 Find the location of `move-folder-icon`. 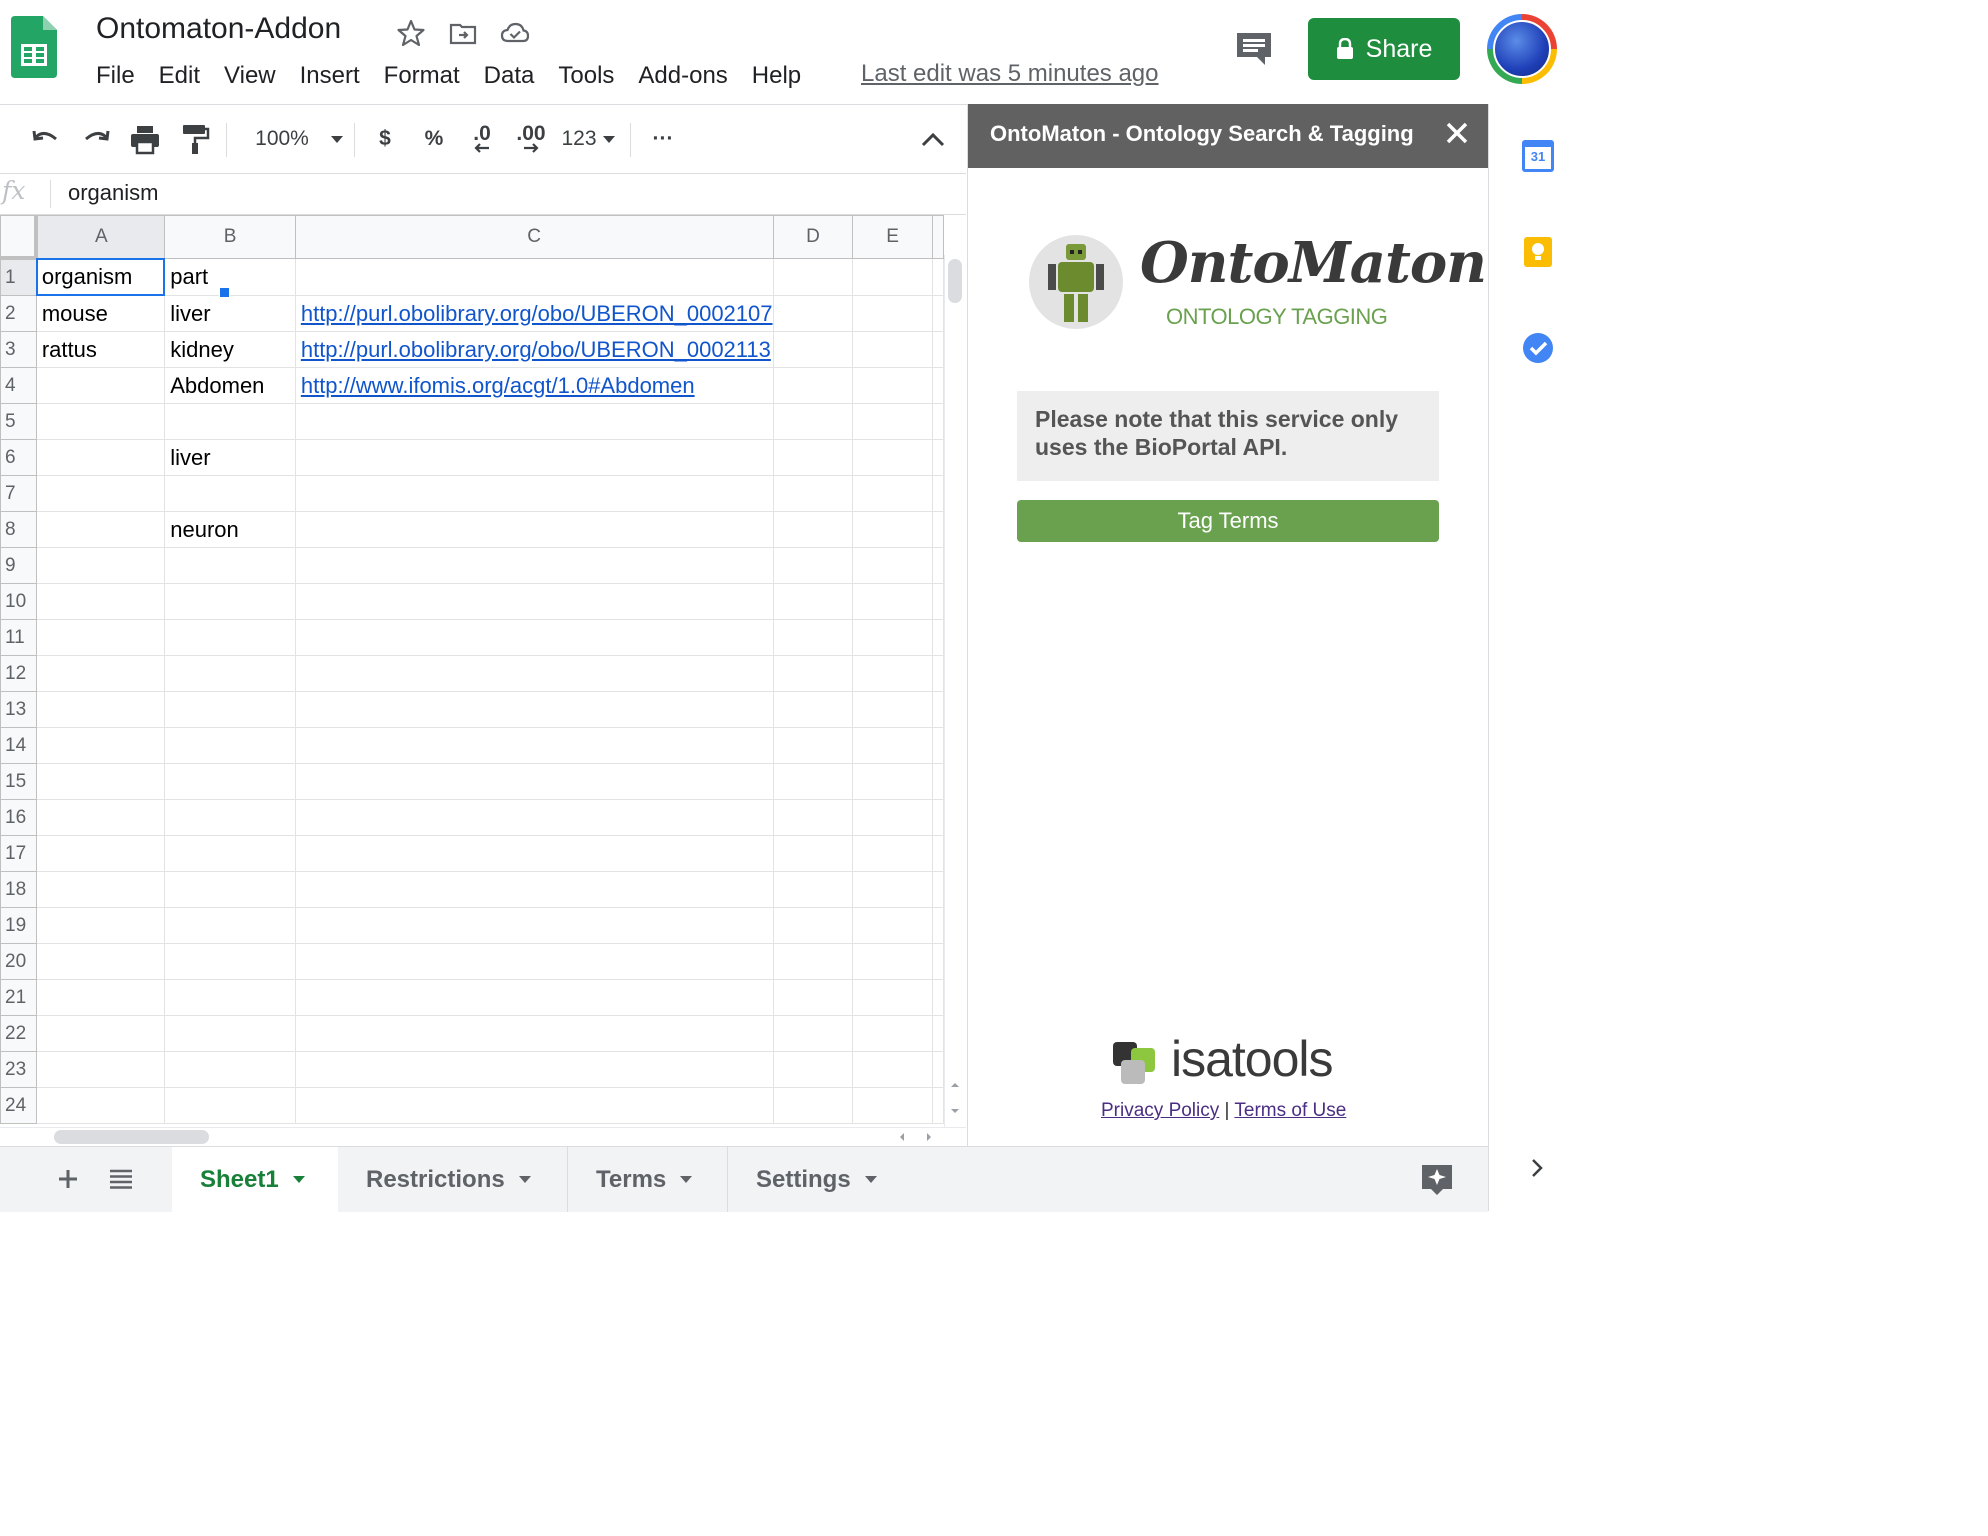

move-folder-icon is located at coordinates (463, 33).